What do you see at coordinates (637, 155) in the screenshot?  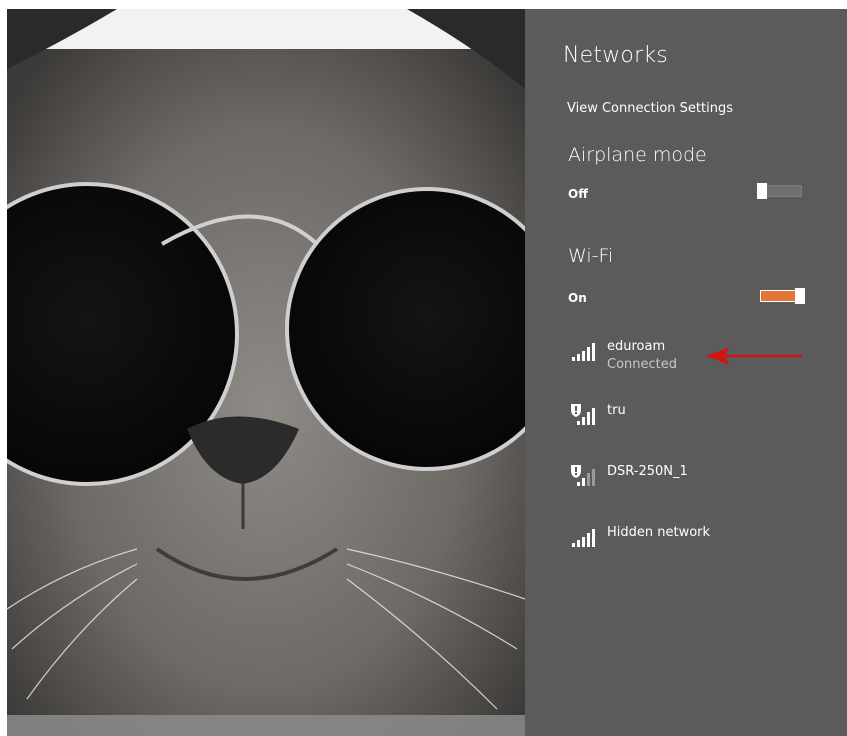 I see `airplane-mode-title: Airplane mode` at bounding box center [637, 155].